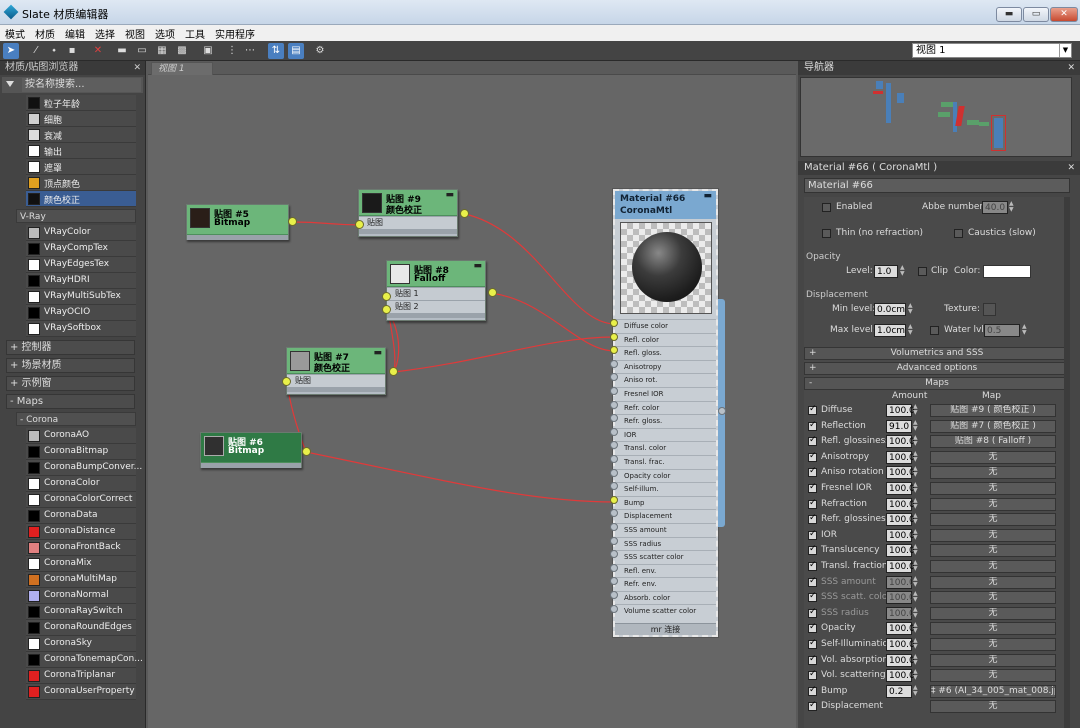  What do you see at coordinates (98, 51) in the screenshot?
I see `delete-icon: ✕` at bounding box center [98, 51].